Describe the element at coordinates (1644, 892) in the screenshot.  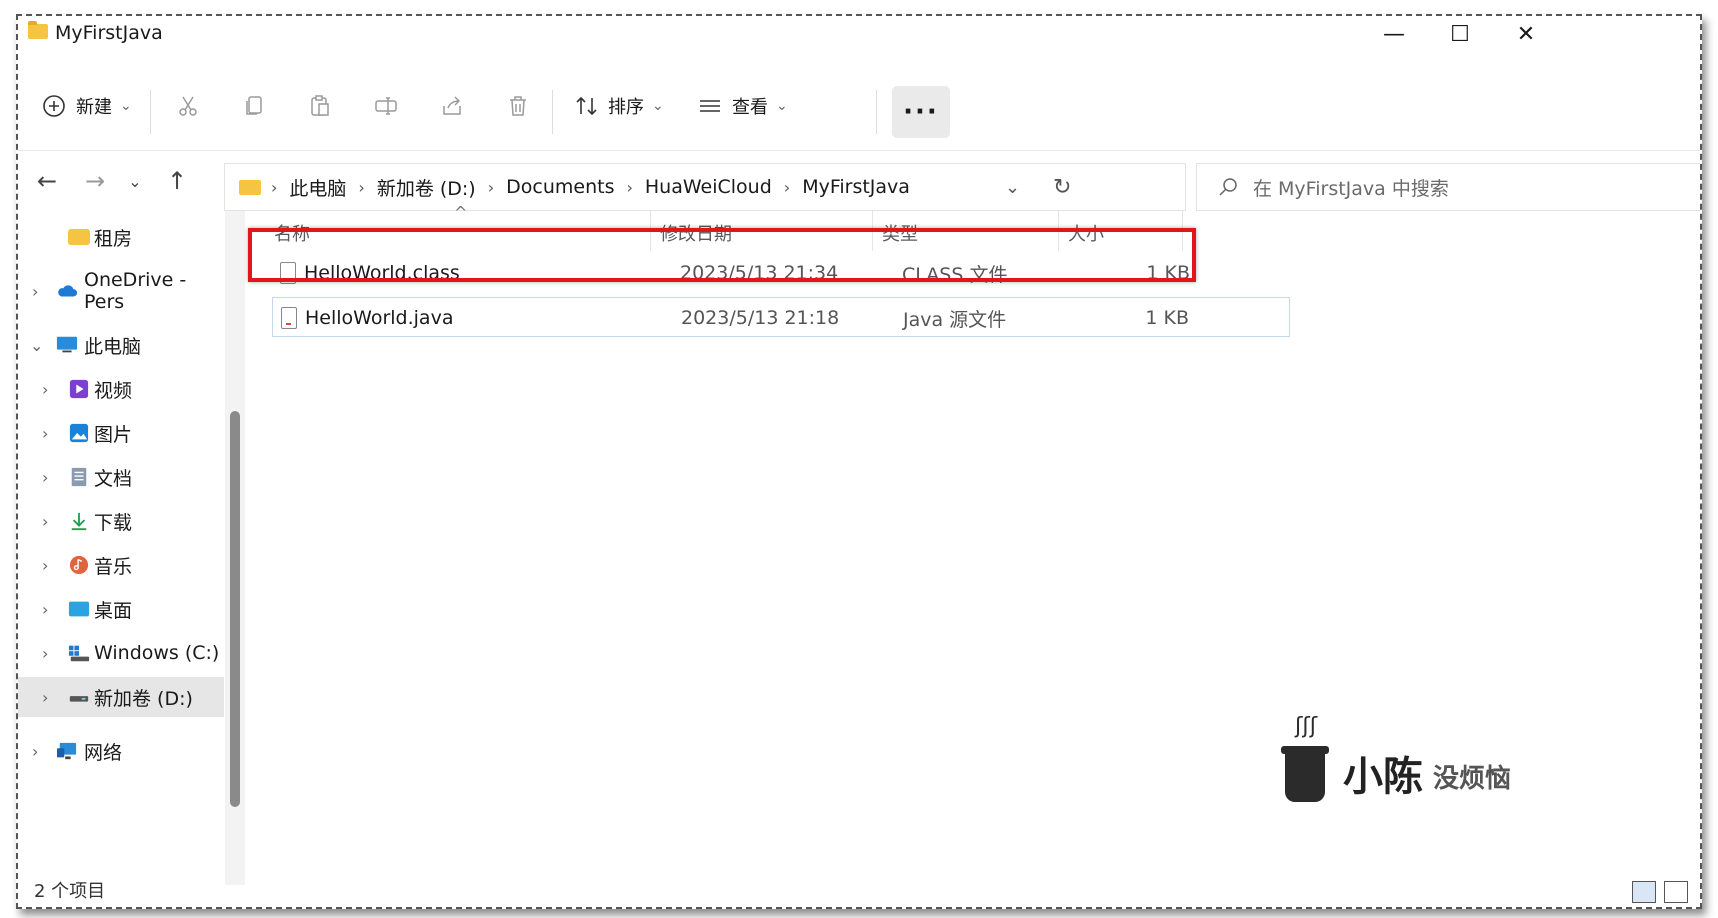
I see `details-view-button` at that location.